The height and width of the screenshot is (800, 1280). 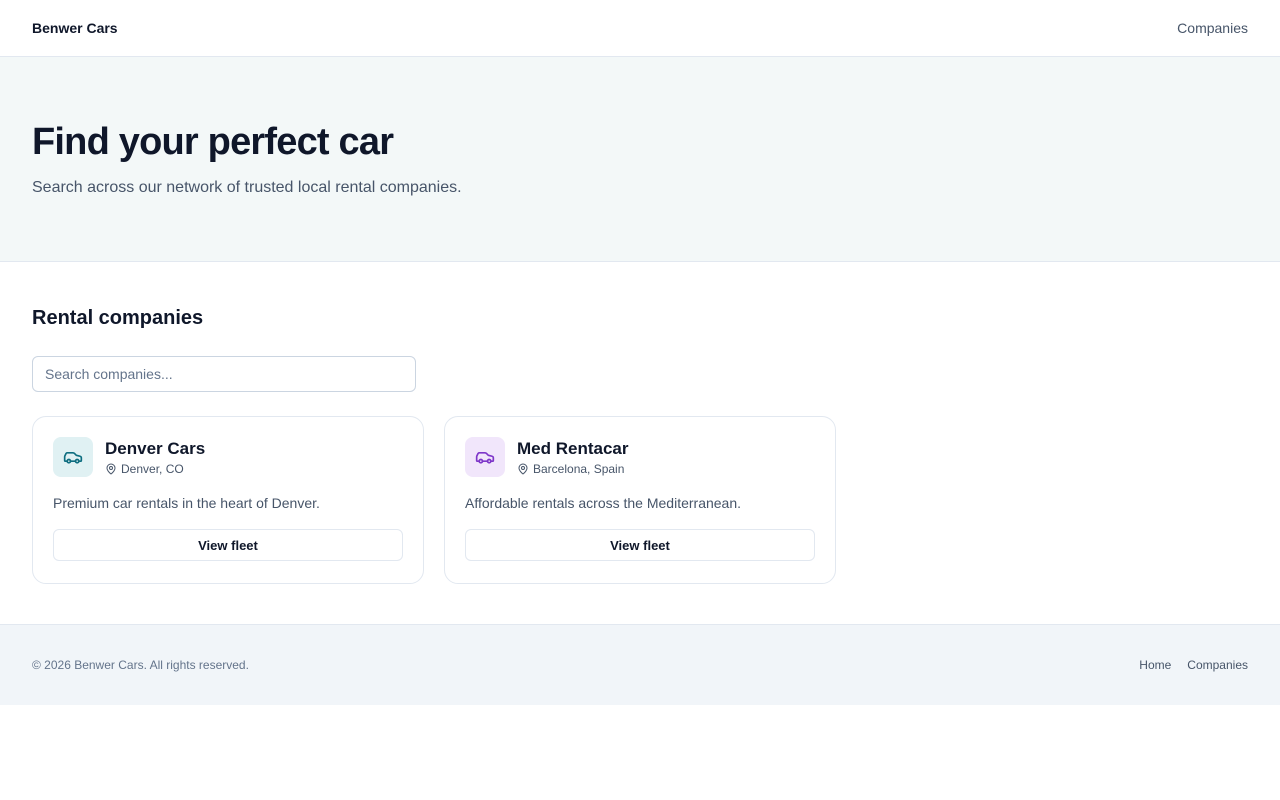 What do you see at coordinates (573, 448) in the screenshot?
I see `company-name: Med Rentacar` at bounding box center [573, 448].